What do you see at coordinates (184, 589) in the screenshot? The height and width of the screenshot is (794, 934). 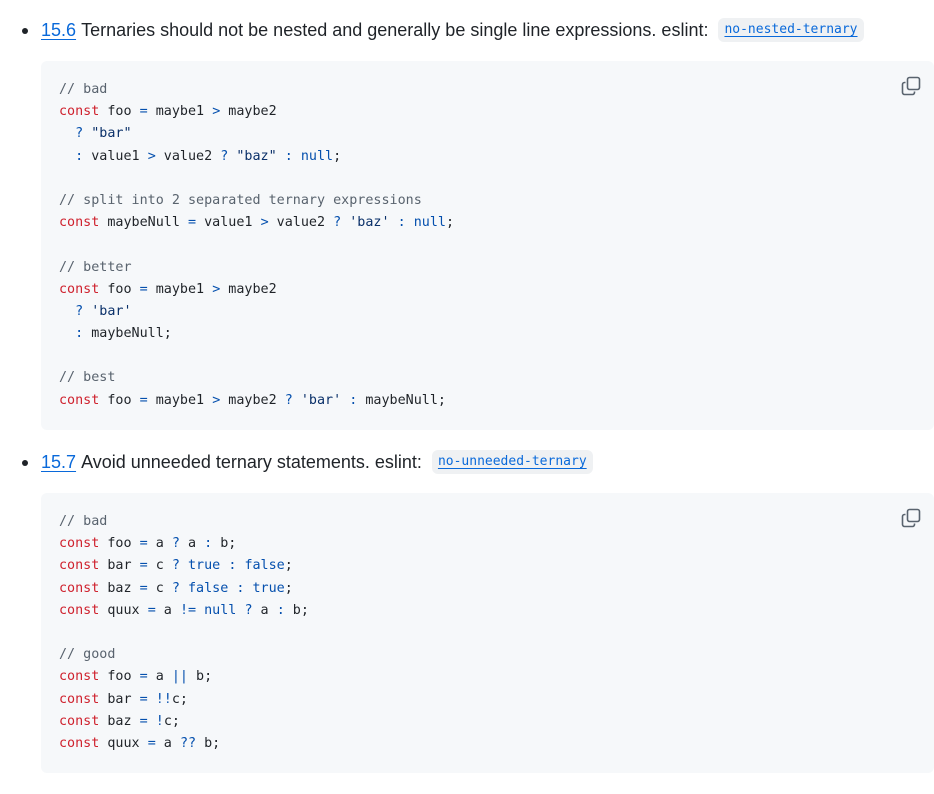 I see `code-line: const baz = c ? false : true;` at bounding box center [184, 589].